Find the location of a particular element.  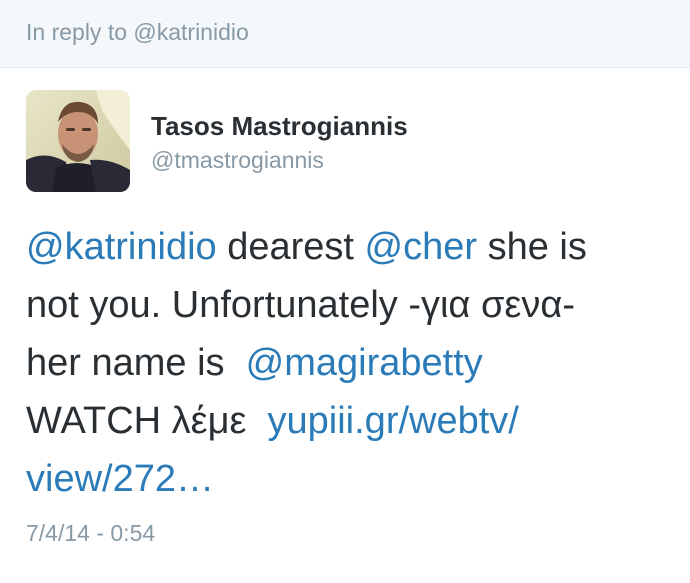

mention-cher: @cher is located at coordinates (421, 247).